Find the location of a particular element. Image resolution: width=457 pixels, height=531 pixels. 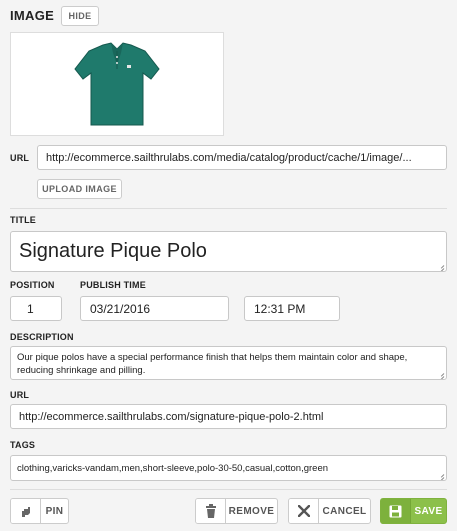

pin-label: PIN is located at coordinates (54, 511).